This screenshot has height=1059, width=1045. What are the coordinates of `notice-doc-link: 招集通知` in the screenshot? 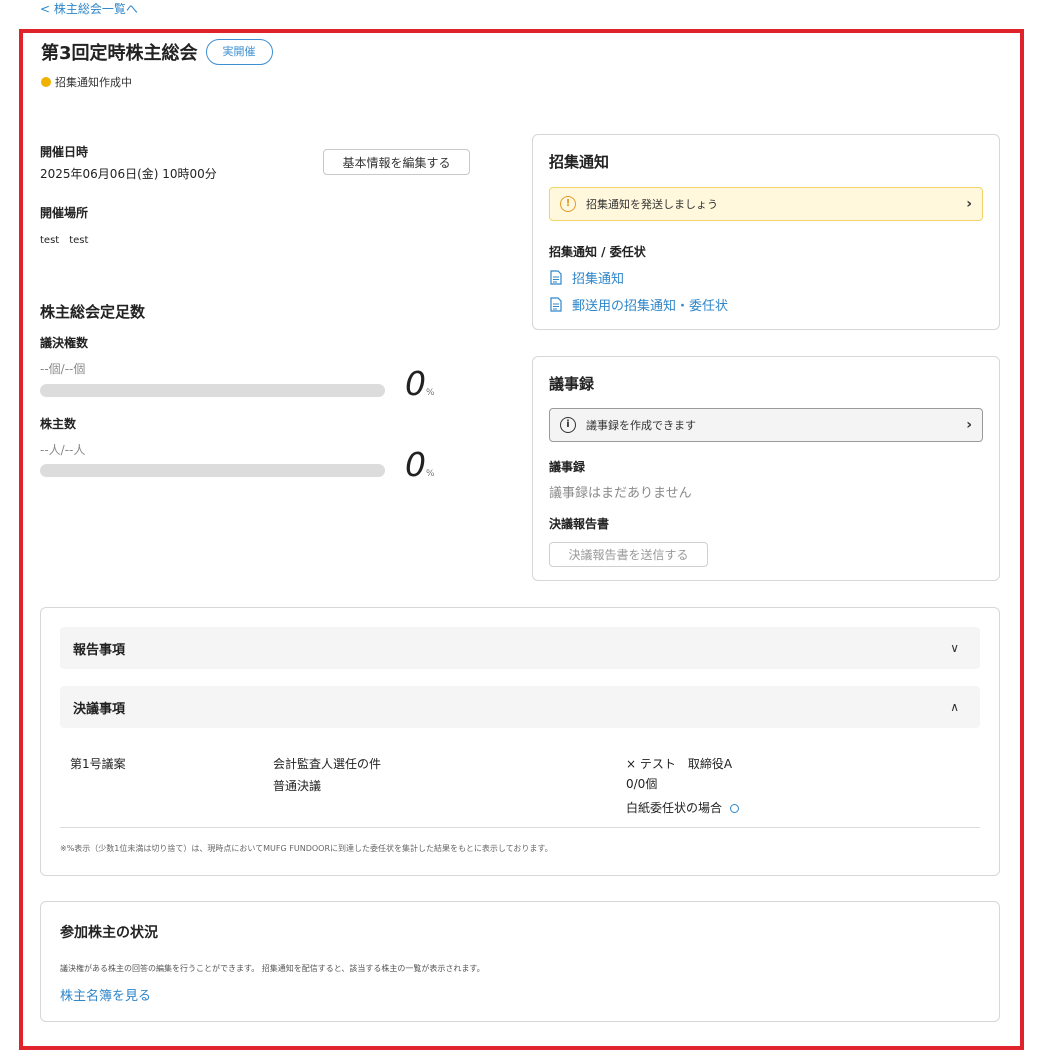 It's located at (587, 277).